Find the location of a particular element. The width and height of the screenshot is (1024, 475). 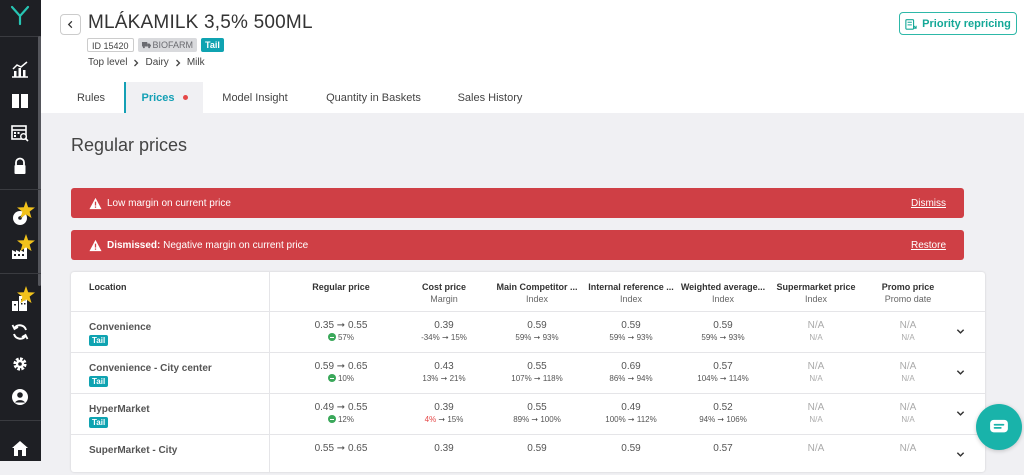

chat-icon is located at coordinates (999, 426).